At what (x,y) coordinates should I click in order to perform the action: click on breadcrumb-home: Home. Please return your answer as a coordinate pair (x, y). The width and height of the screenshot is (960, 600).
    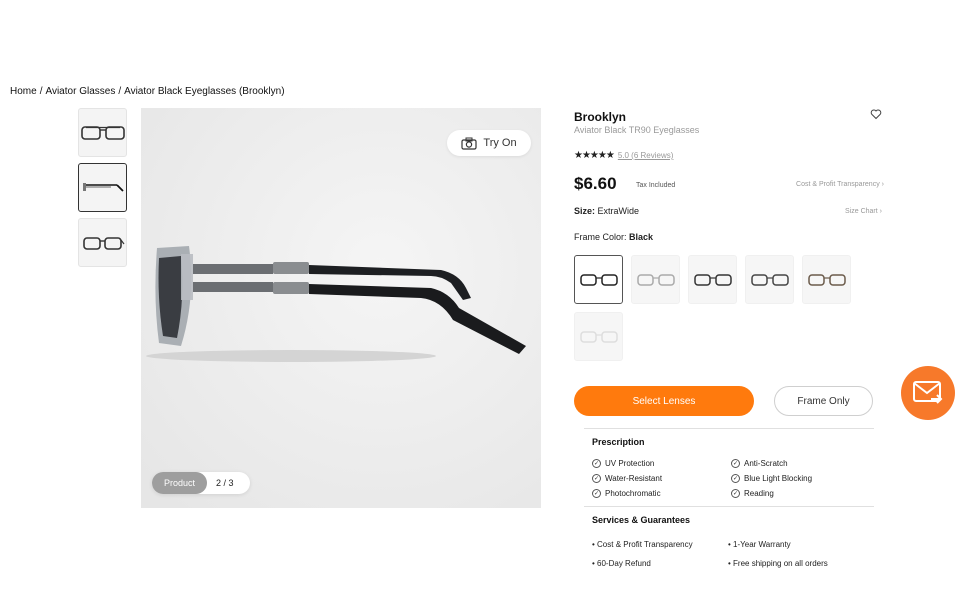
    Looking at the image, I should click on (23, 91).